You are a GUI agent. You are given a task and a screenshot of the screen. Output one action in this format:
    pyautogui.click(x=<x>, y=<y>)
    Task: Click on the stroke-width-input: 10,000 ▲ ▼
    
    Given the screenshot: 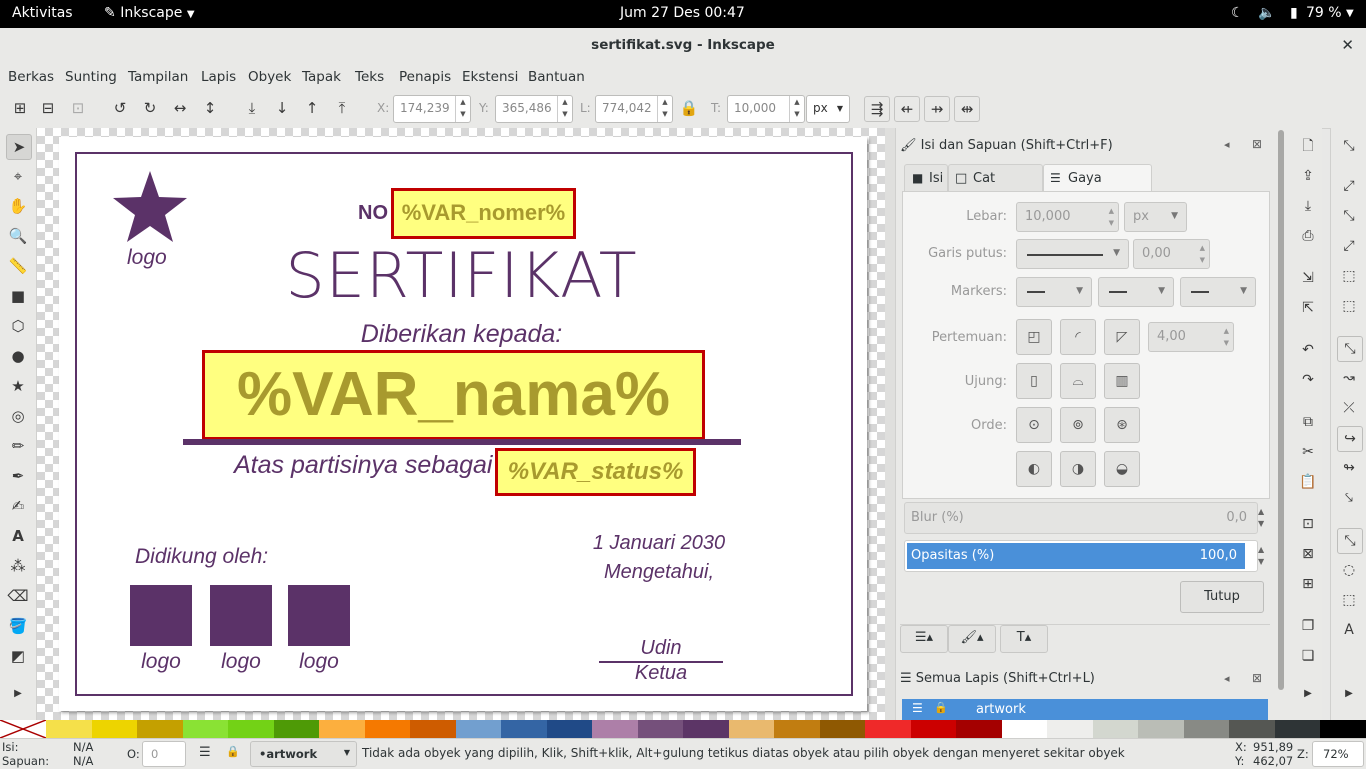 What is the action you would take?
    pyautogui.click(x=1067, y=217)
    